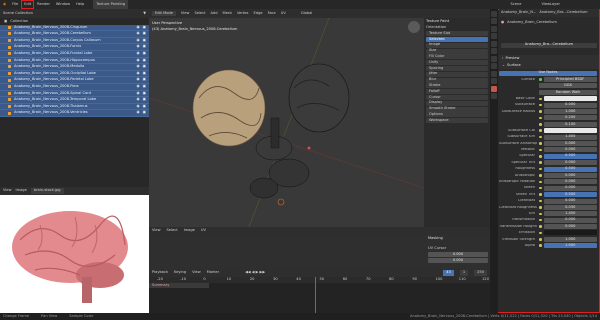  I want to click on viewport-menu-view: View, so click(185, 13).